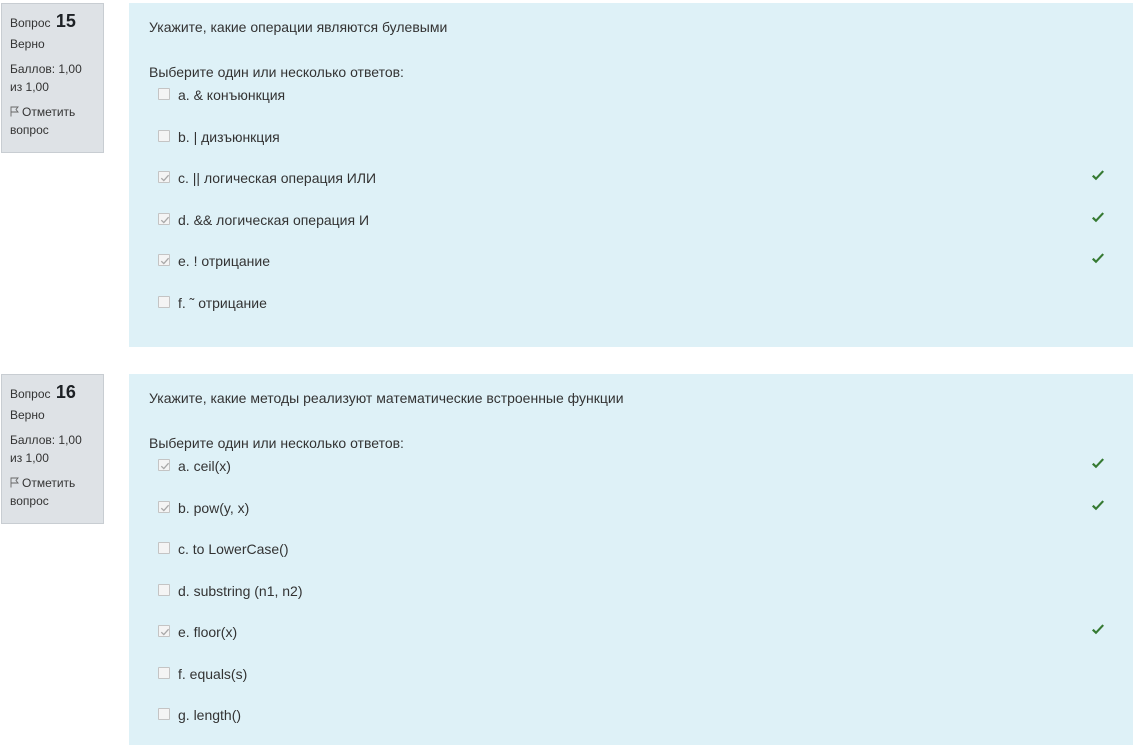 The width and height of the screenshot is (1133, 748). I want to click on answer-option: b. pow(y, x), so click(631, 520).